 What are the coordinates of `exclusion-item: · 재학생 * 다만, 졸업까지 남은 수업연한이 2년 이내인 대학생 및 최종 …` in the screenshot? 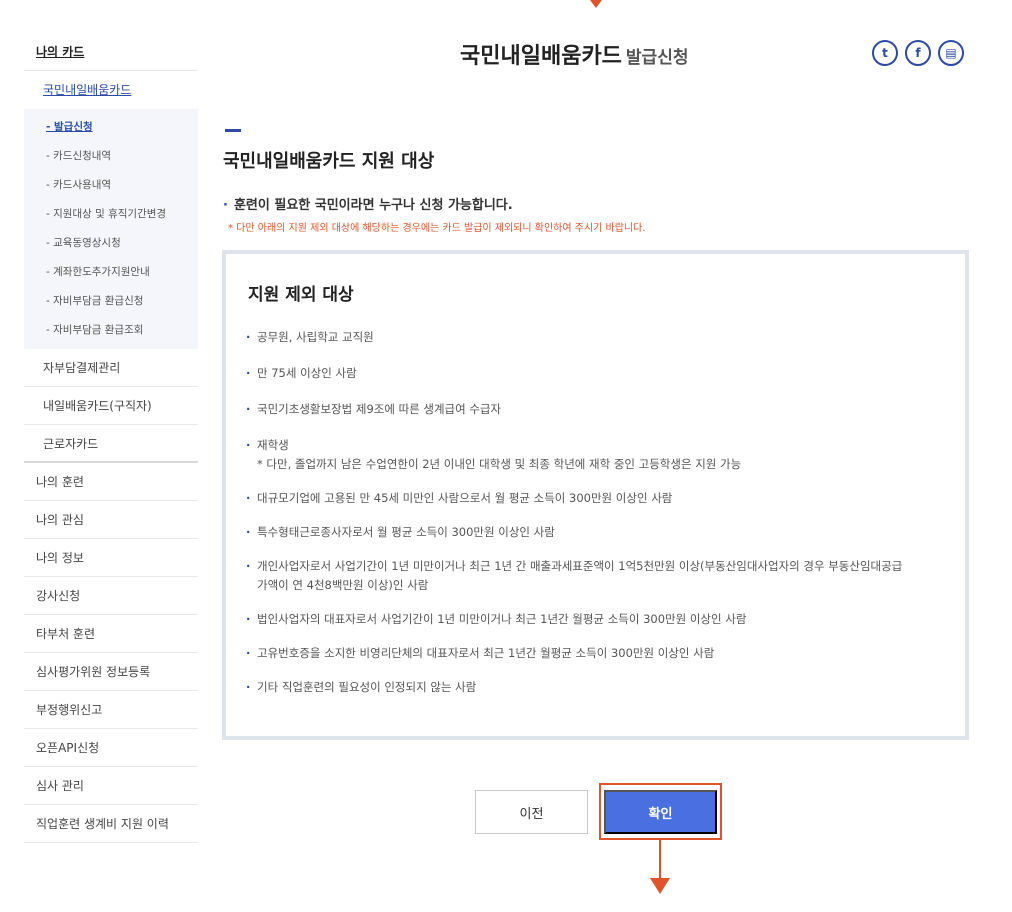 It's located at (602, 455).